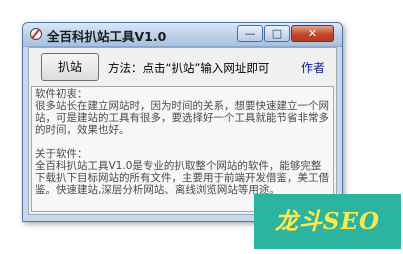 This screenshot has height=254, width=403. I want to click on close-button: ✕, so click(312, 33).